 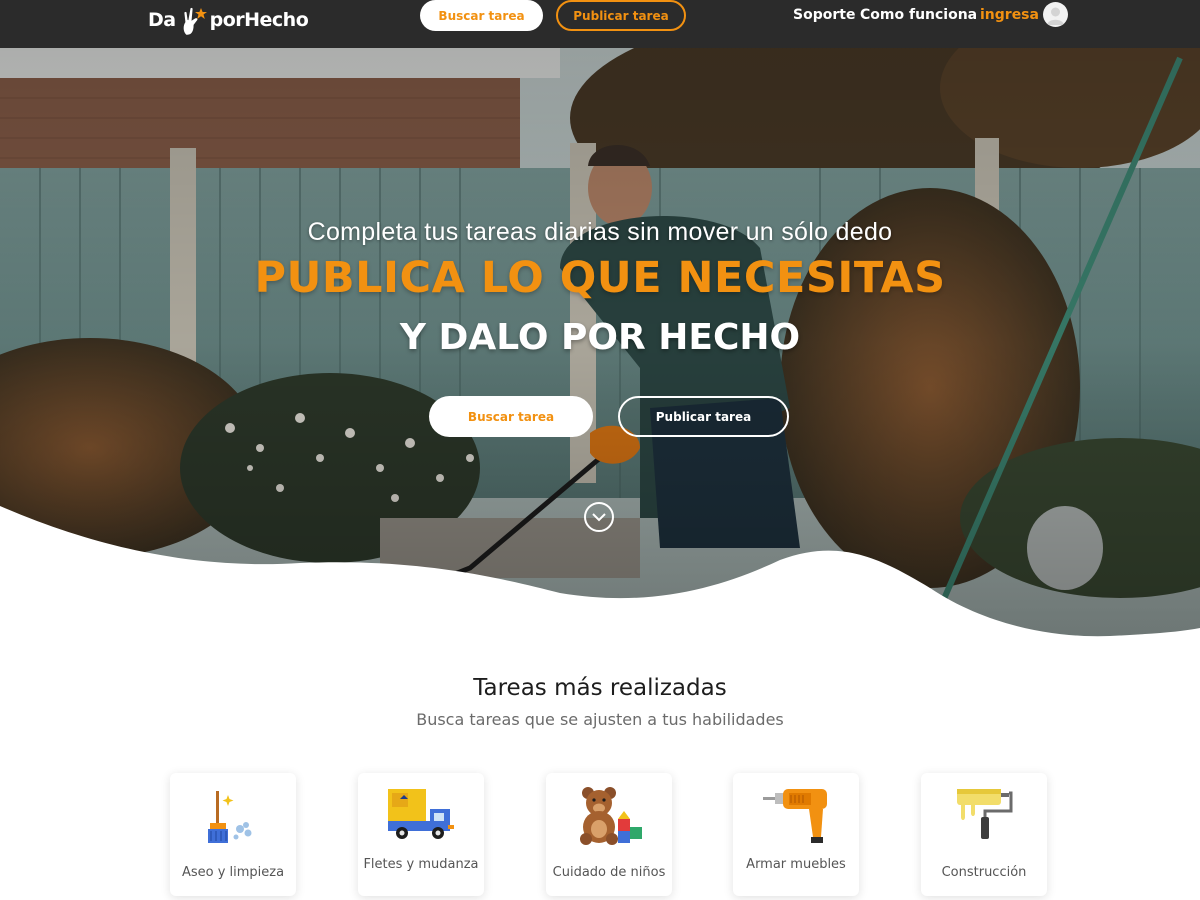 What do you see at coordinates (984, 816) in the screenshot?
I see `paint-roller-icon` at bounding box center [984, 816].